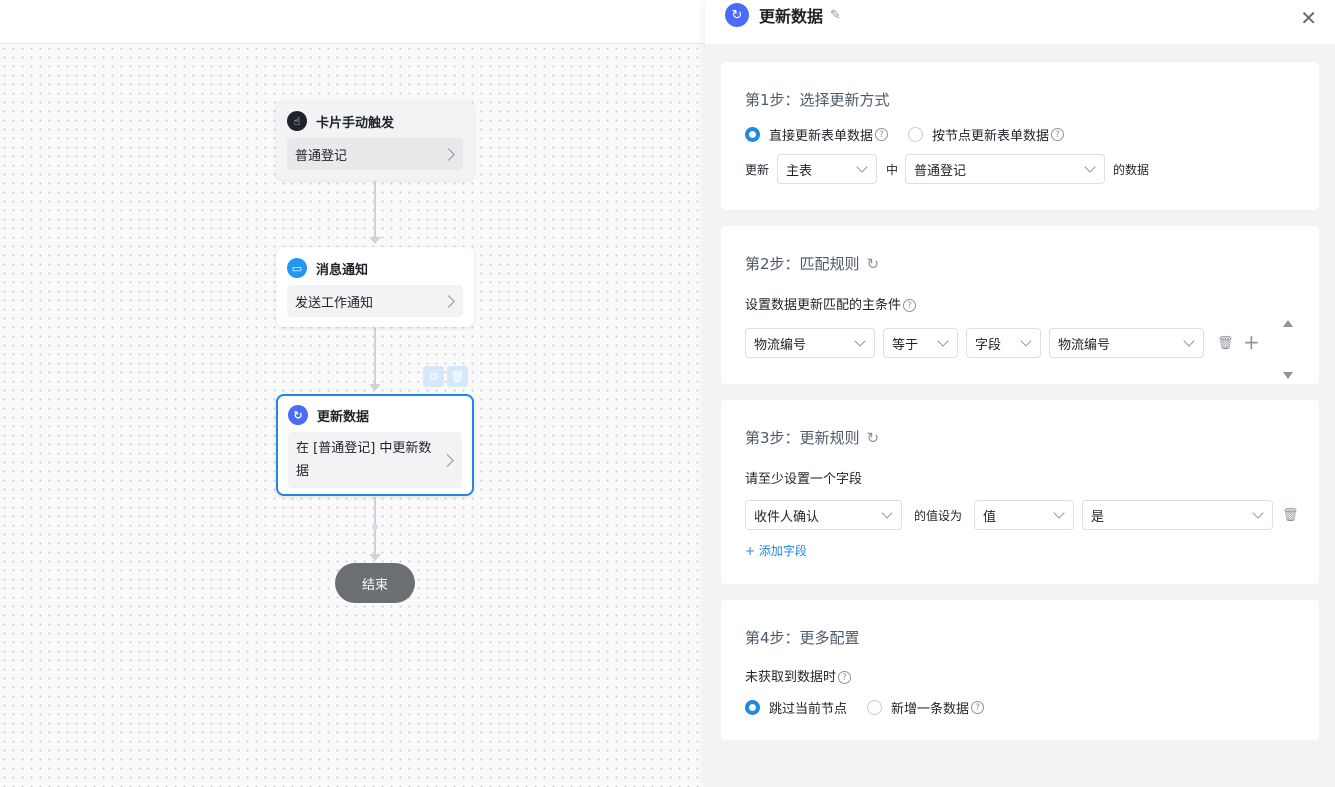 The width and height of the screenshot is (1335, 787). I want to click on no-data-radio-group: 跳过当前节点 新增一条数据 ?, so click(874, 707).